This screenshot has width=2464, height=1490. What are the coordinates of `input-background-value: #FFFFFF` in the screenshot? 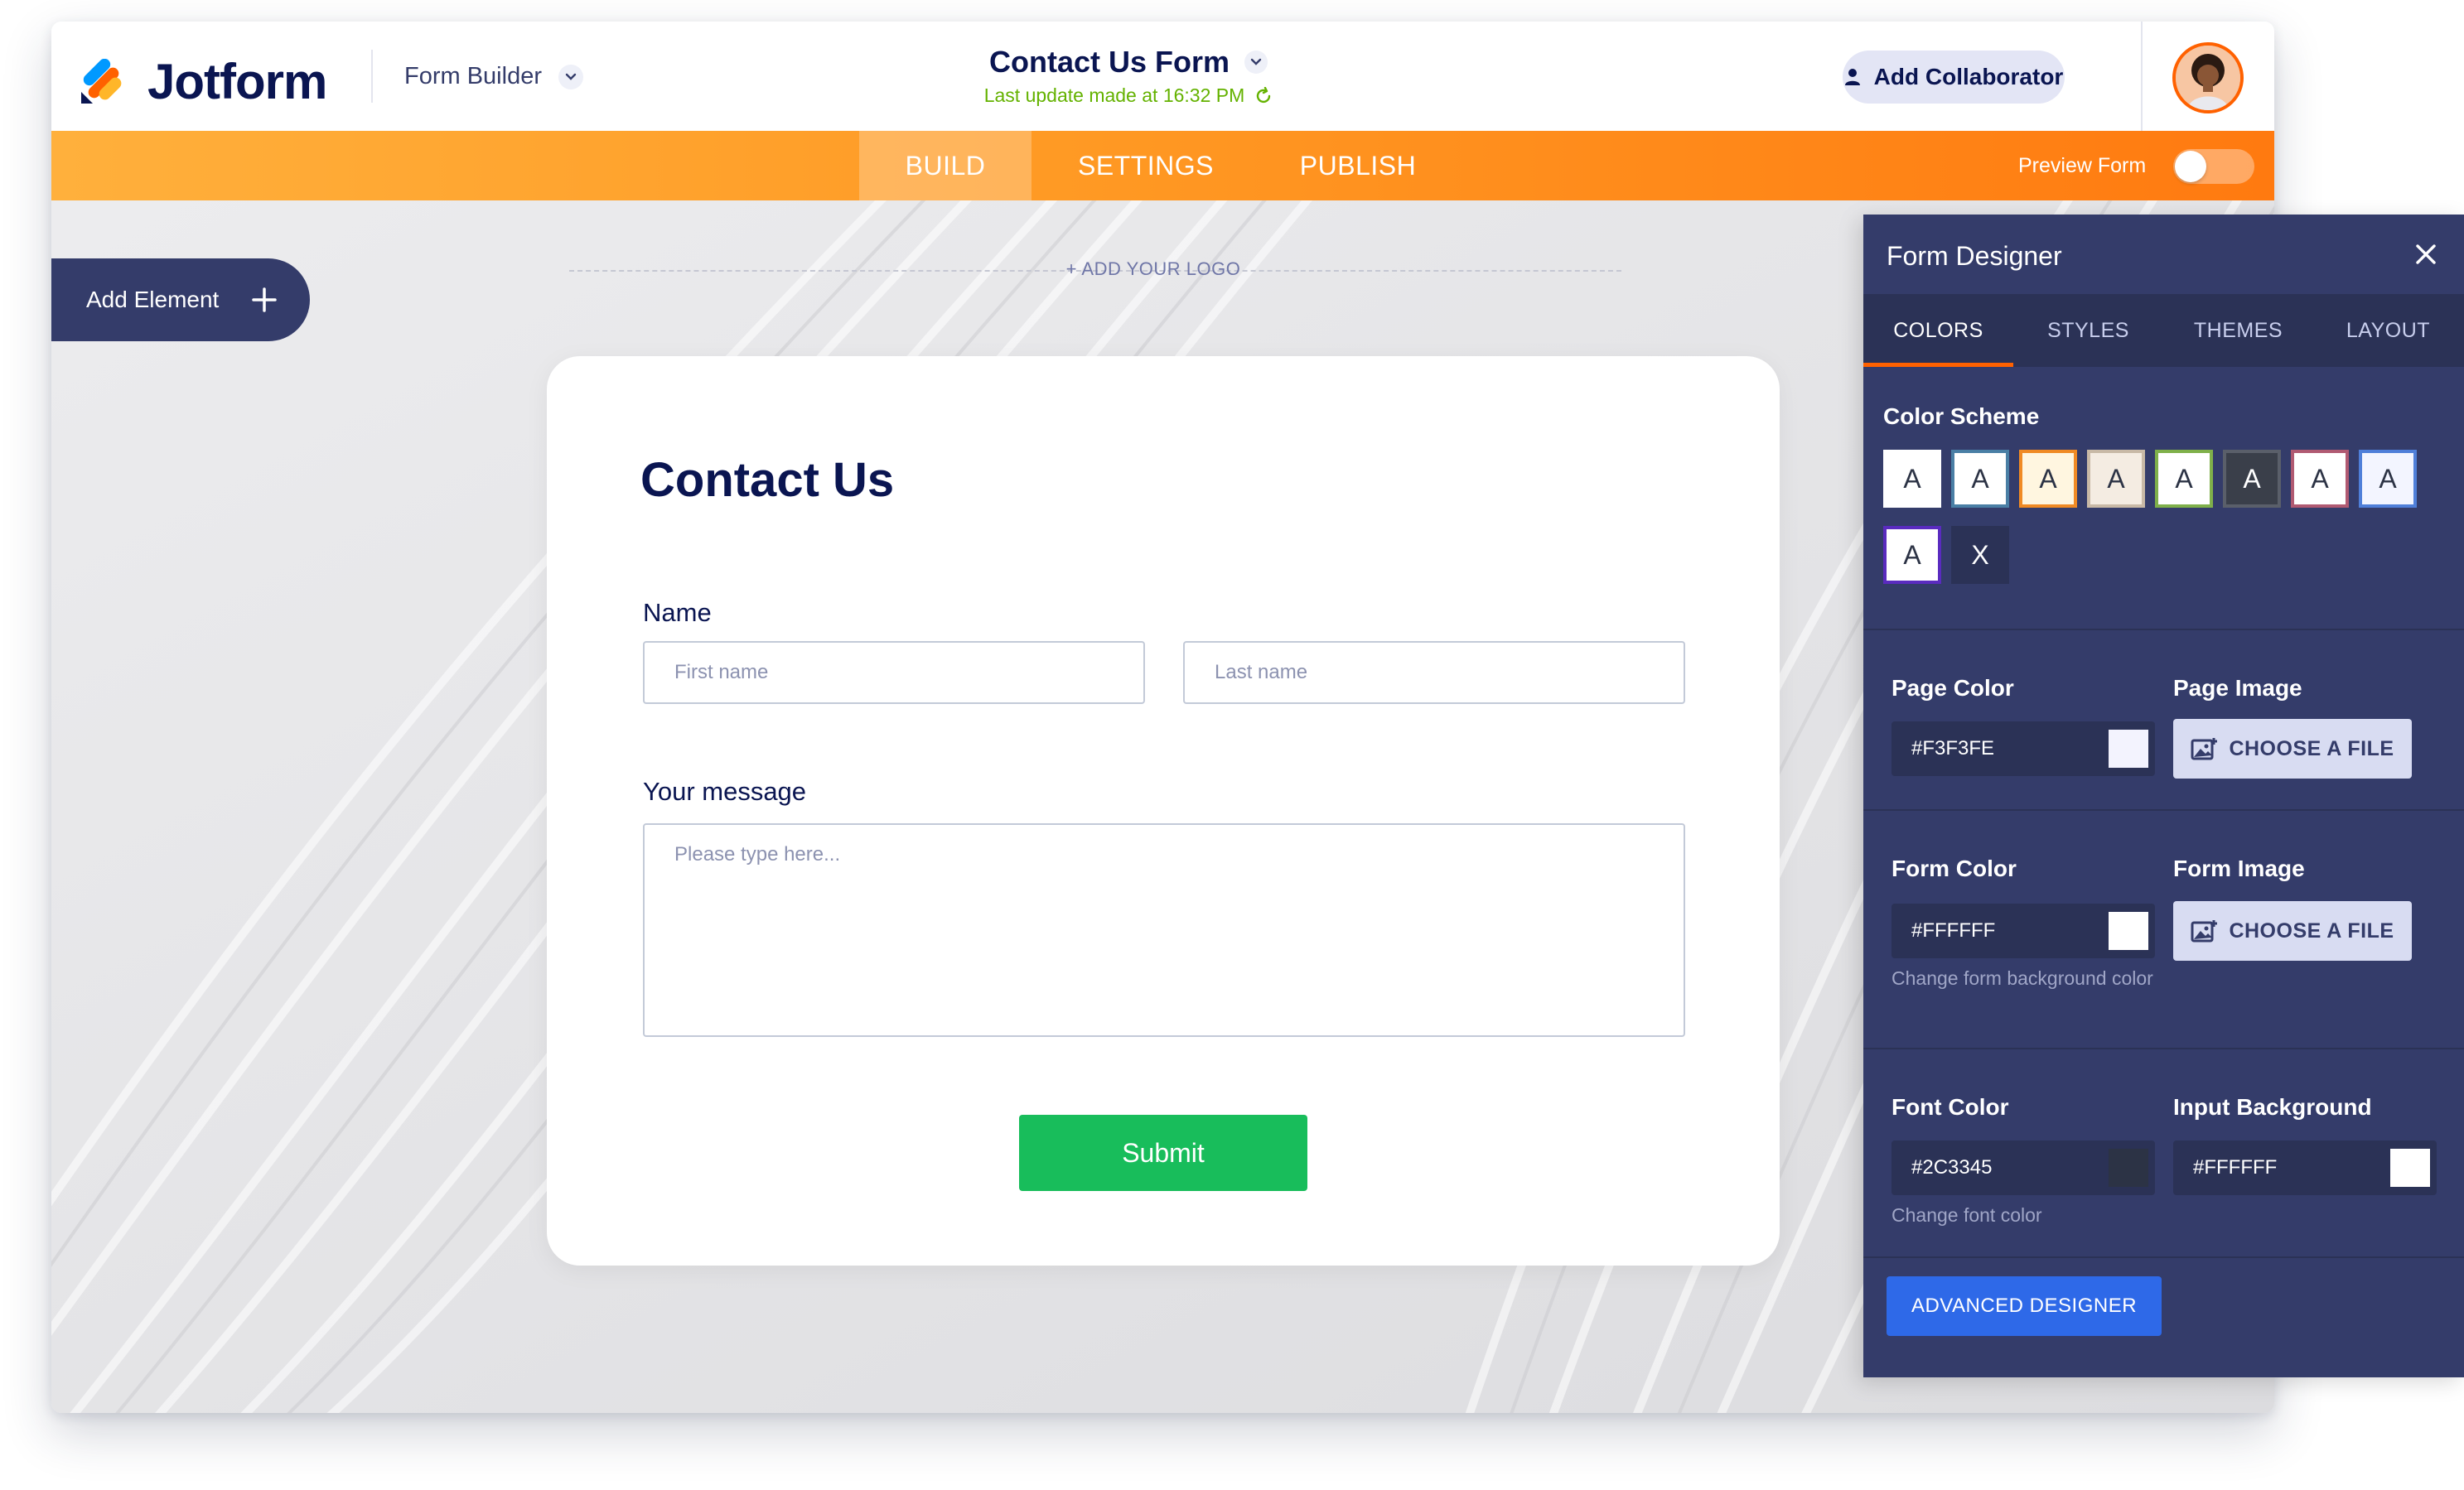 It's located at (2235, 1167).